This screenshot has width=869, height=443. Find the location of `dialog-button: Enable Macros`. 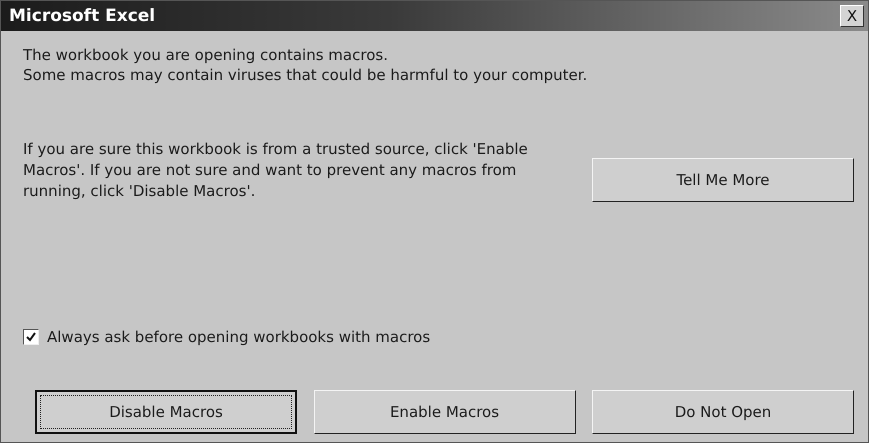

dialog-button: Enable Macros is located at coordinates (445, 412).